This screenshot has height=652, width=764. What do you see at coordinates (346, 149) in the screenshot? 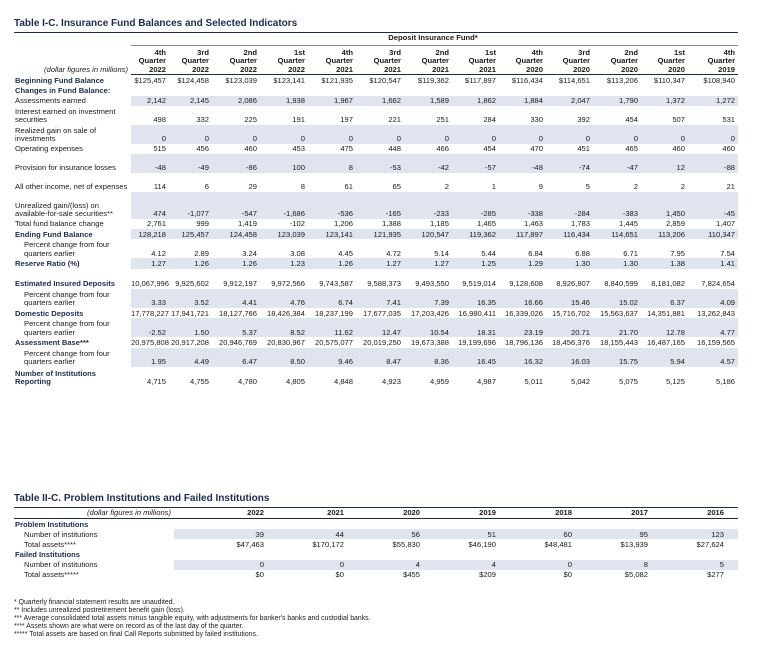
I see `table-cell: 475` at bounding box center [346, 149].